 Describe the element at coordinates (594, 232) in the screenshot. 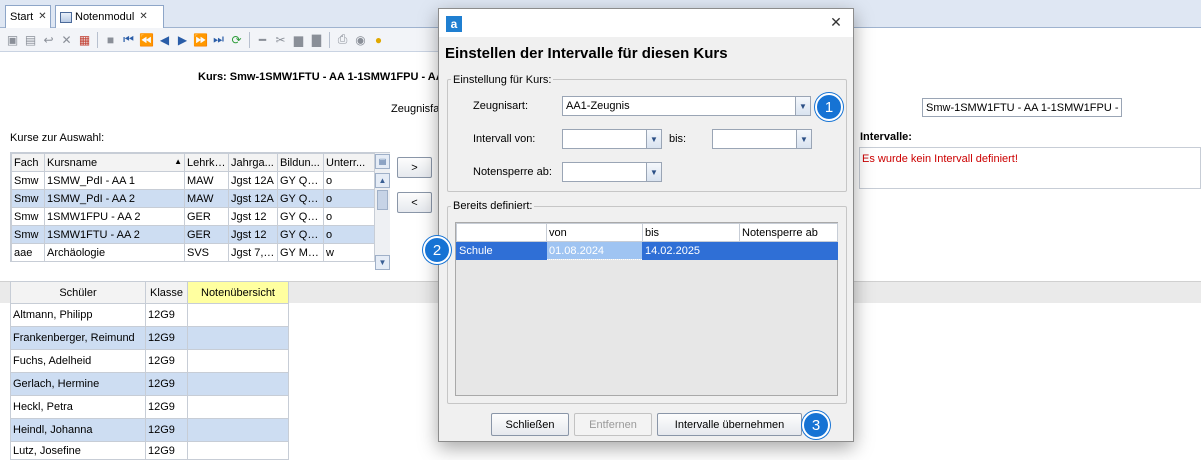

I see `column-header: von` at that location.